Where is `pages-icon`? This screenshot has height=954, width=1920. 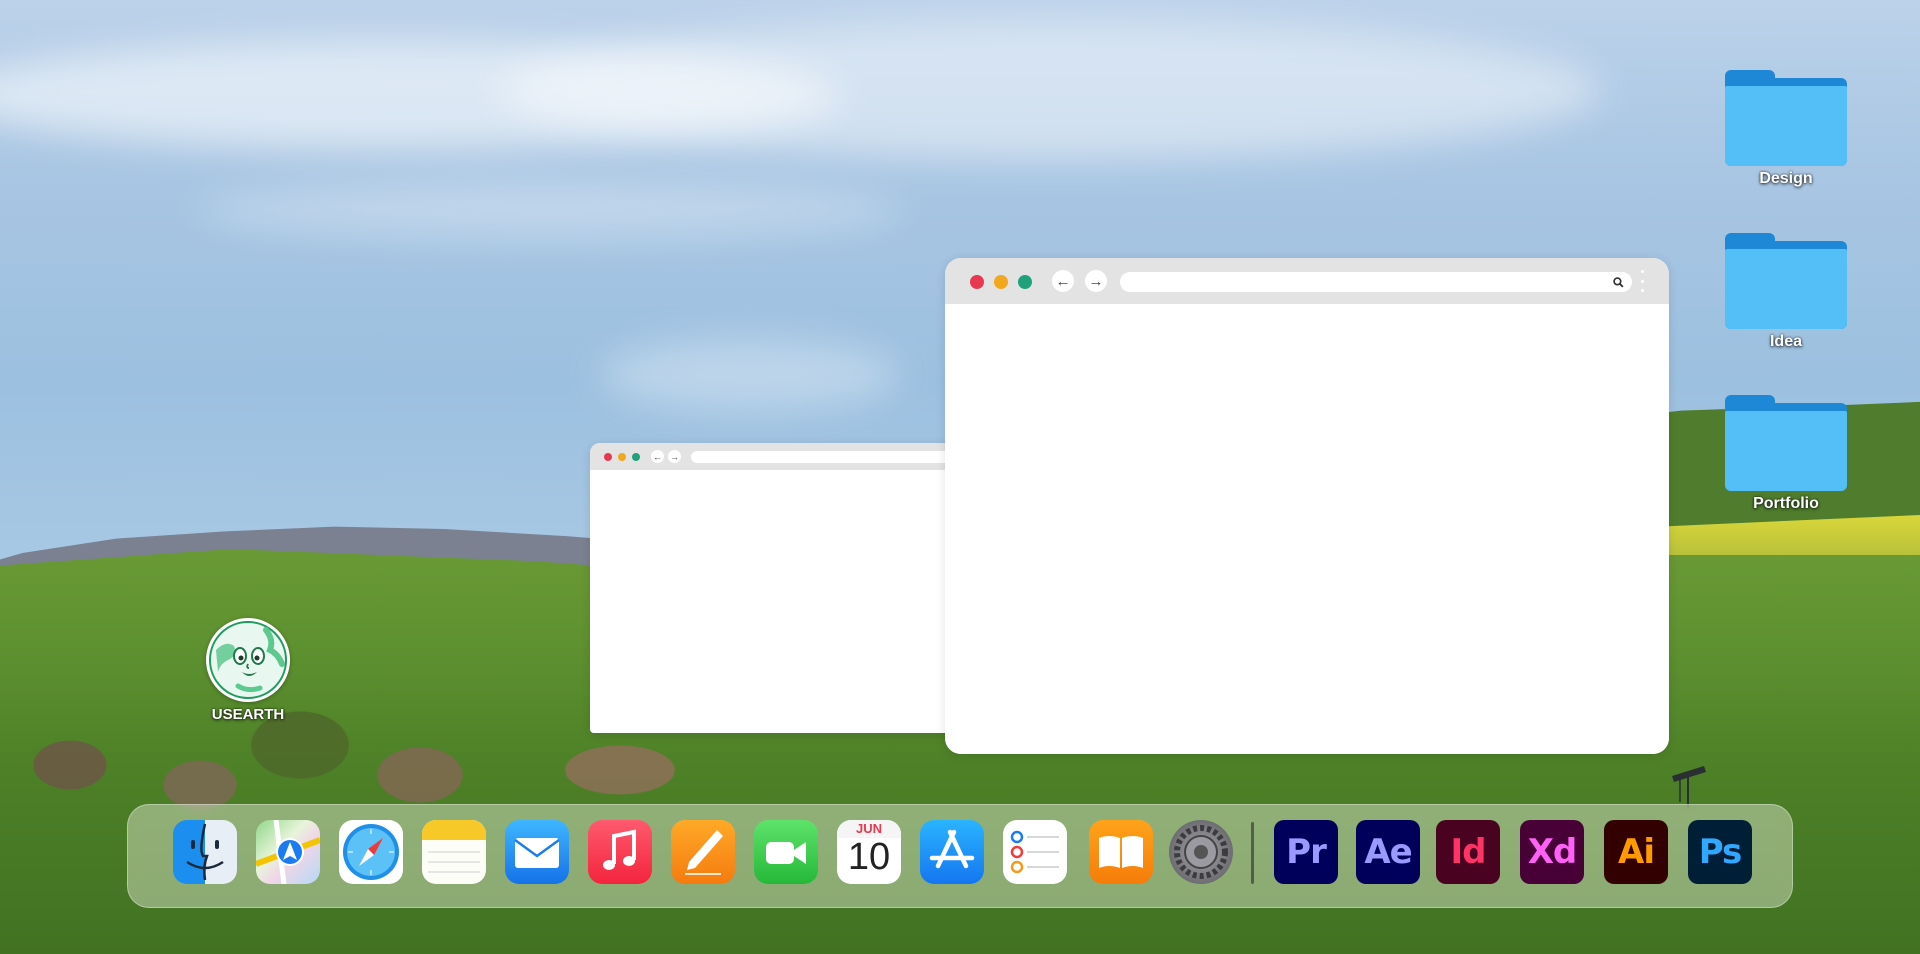 pages-icon is located at coordinates (704, 852).